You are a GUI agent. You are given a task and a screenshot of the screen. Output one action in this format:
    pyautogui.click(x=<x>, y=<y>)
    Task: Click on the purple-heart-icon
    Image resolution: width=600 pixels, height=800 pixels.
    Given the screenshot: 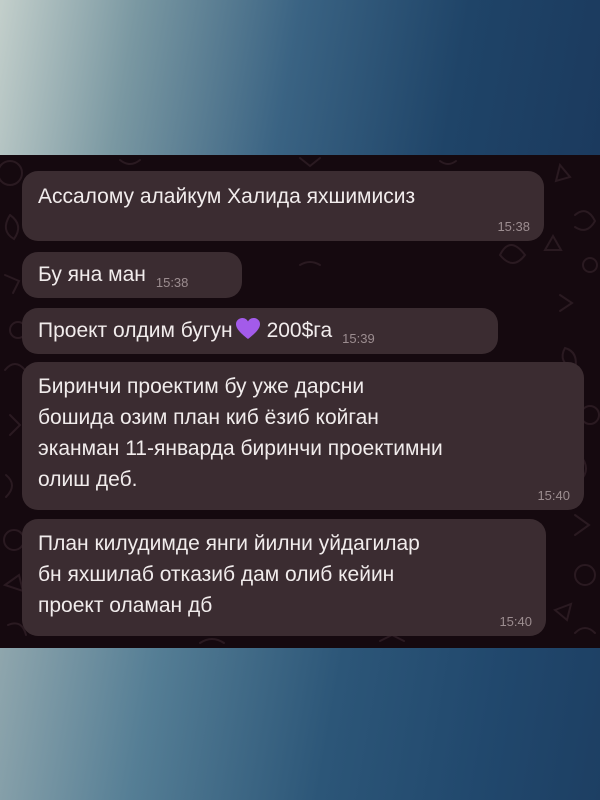 What is the action you would take?
    pyautogui.click(x=247, y=328)
    